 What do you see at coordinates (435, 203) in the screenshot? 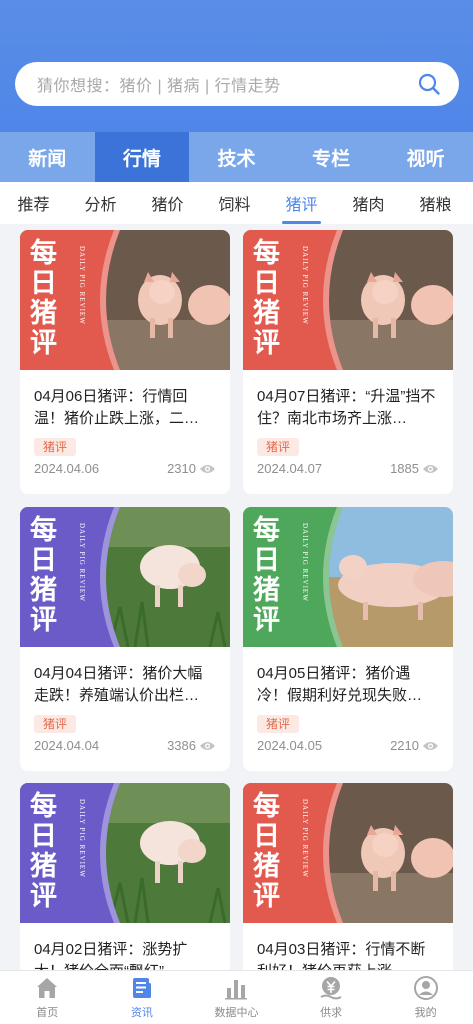
I see `subtab-pig-grain: 猪粮` at bounding box center [435, 203].